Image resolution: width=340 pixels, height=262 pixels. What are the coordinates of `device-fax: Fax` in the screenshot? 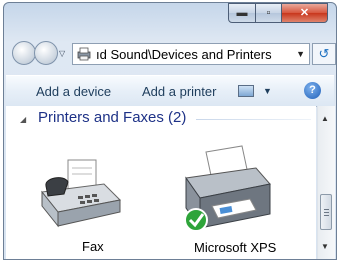 It's located at (79, 206).